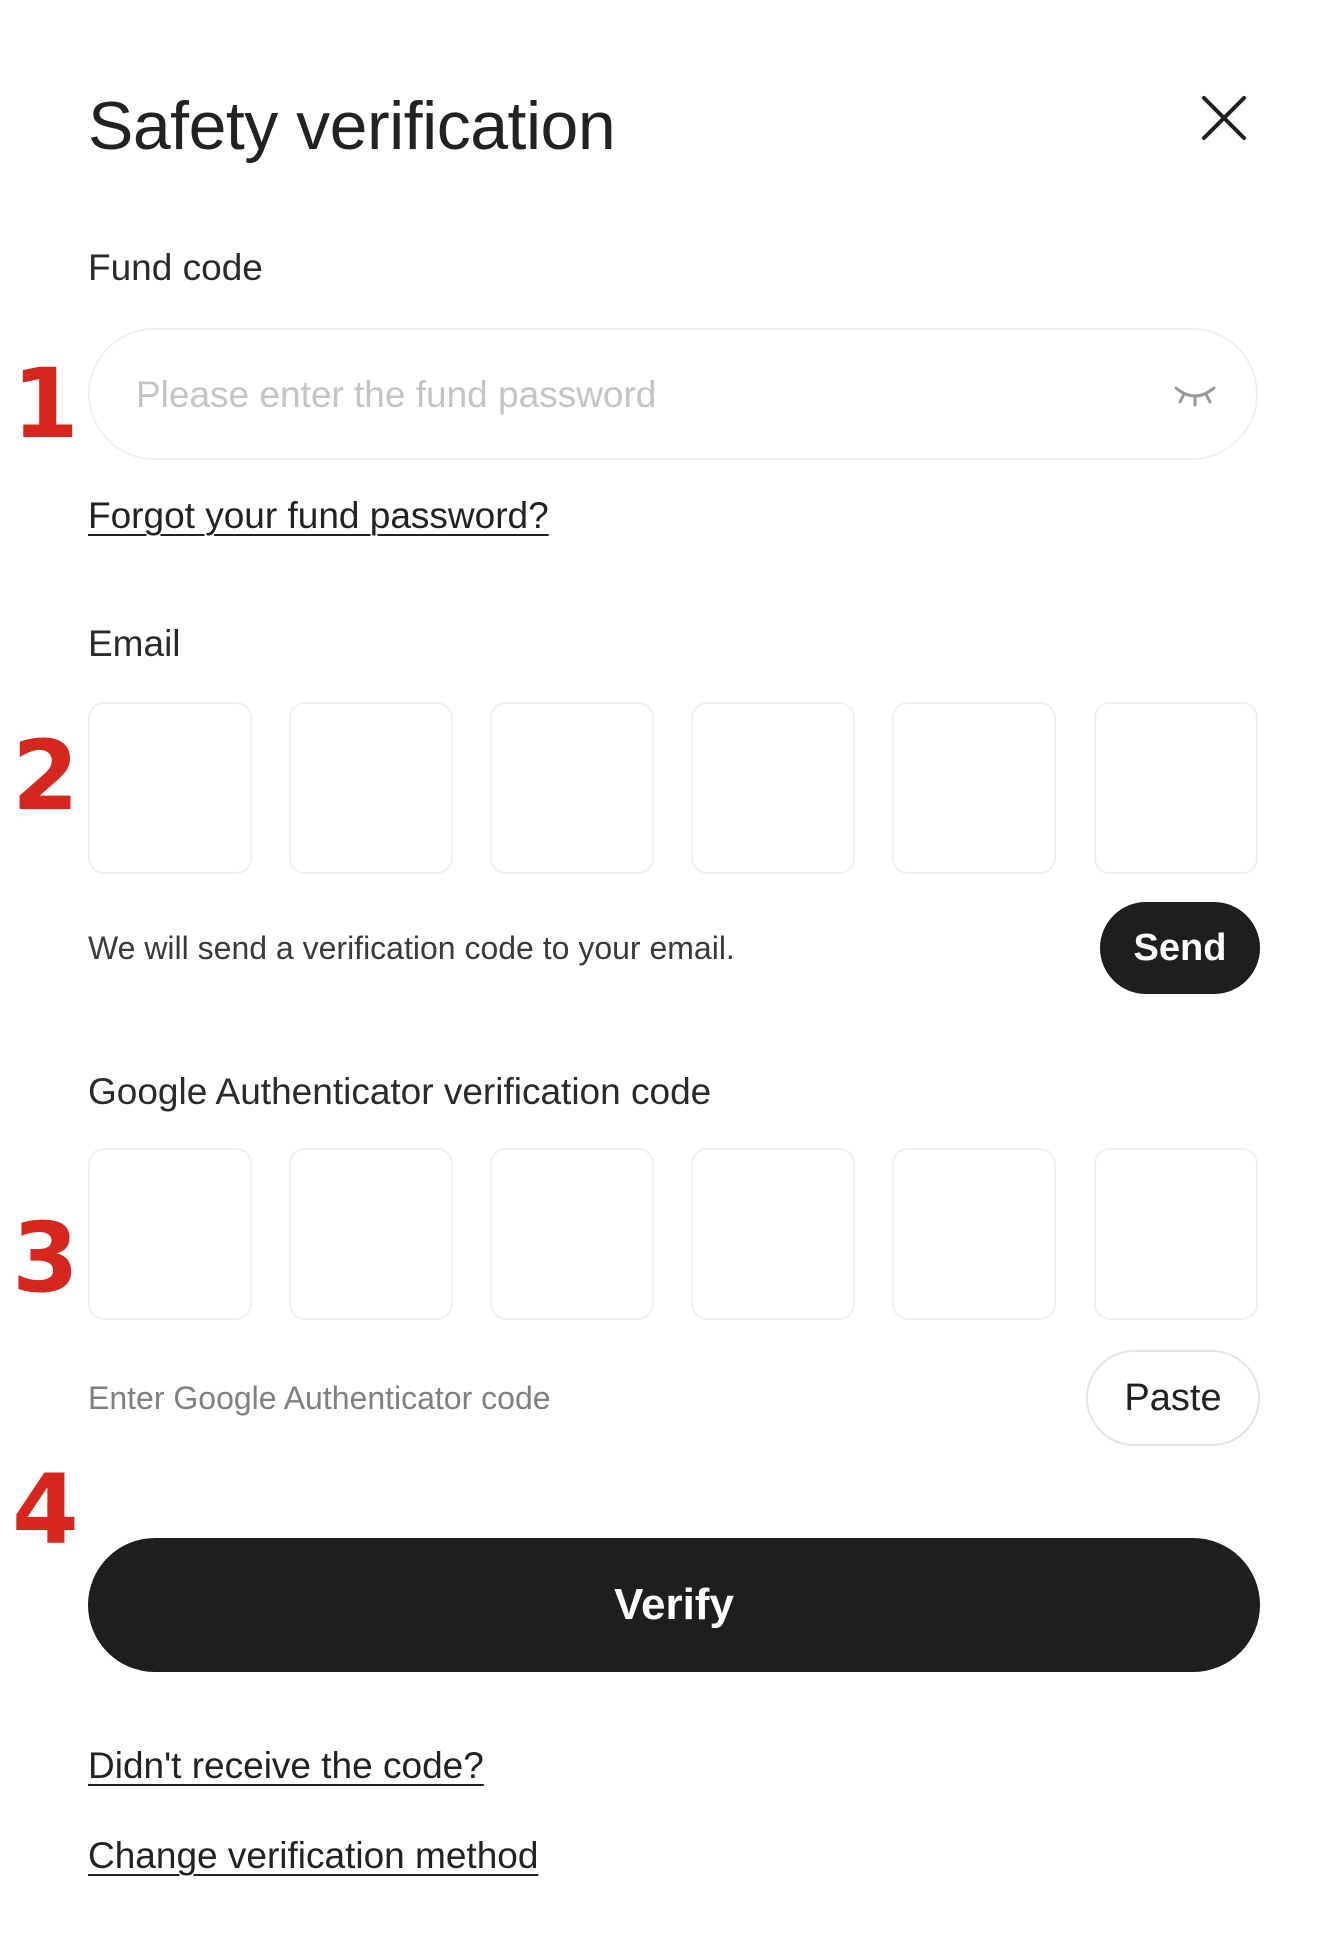 The width and height of the screenshot is (1320, 1952). Describe the element at coordinates (45, 1258) in the screenshot. I see `step-number-3: 3` at that location.